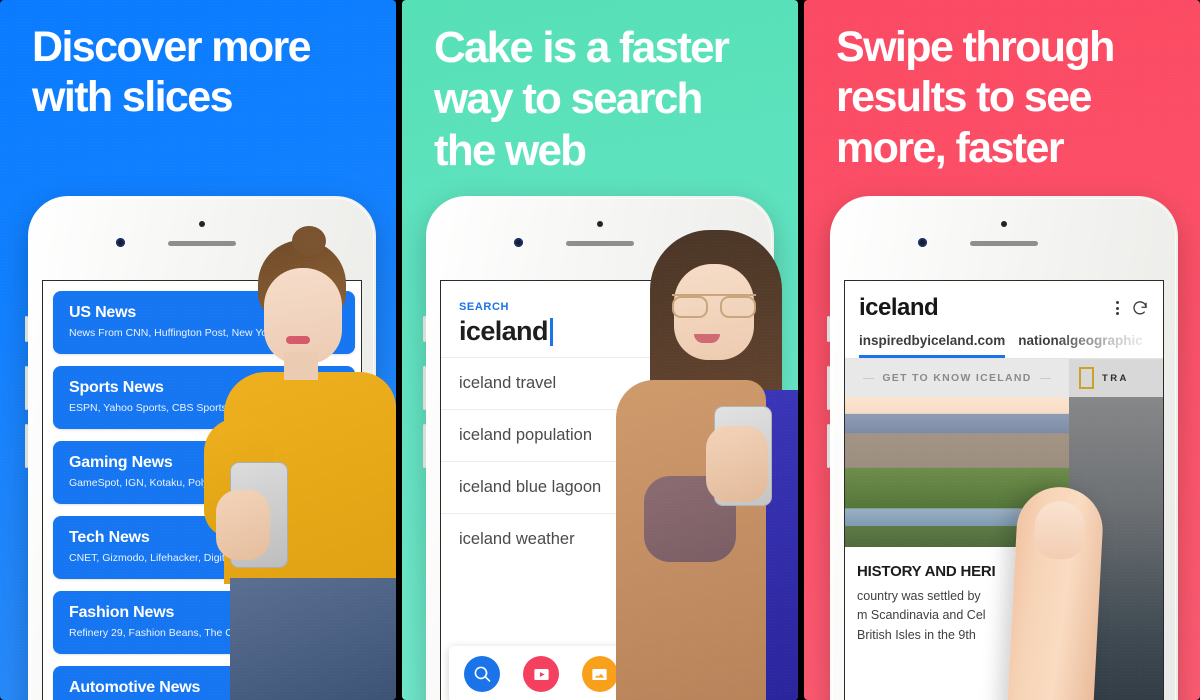 This screenshot has width=1200, height=700. I want to click on slice-sources: Refinery 29, Fashion Beans, The Cut, Who, so click(169, 633).